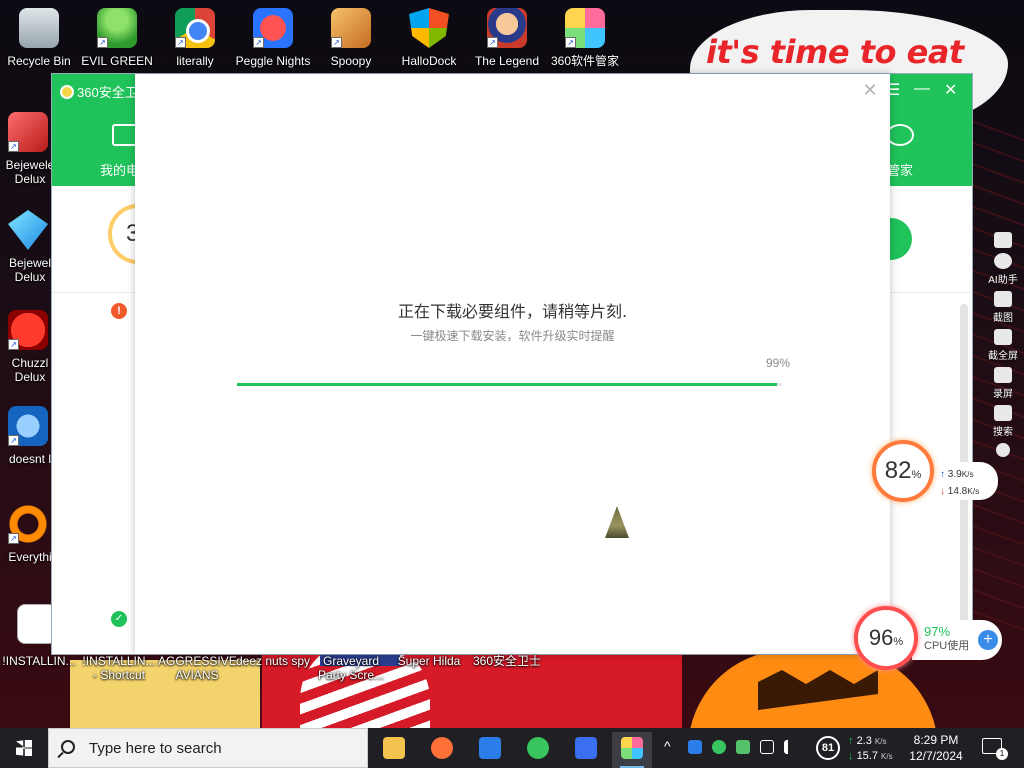  Describe the element at coordinates (119, 169) in the screenshot. I see `nav-item-my-computer: 我的电` at that location.